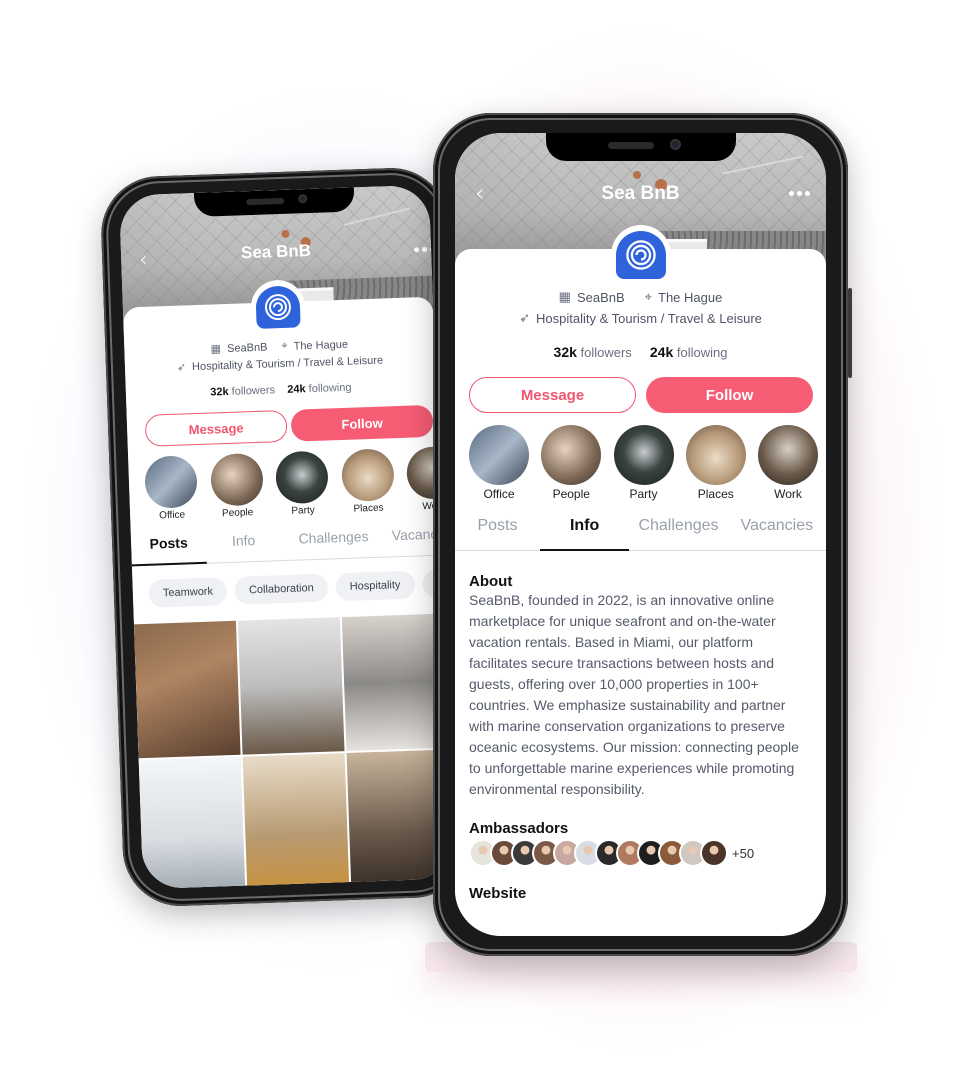  What do you see at coordinates (281, 589) in the screenshot?
I see `chip-collaboration: Collaboration` at bounding box center [281, 589].